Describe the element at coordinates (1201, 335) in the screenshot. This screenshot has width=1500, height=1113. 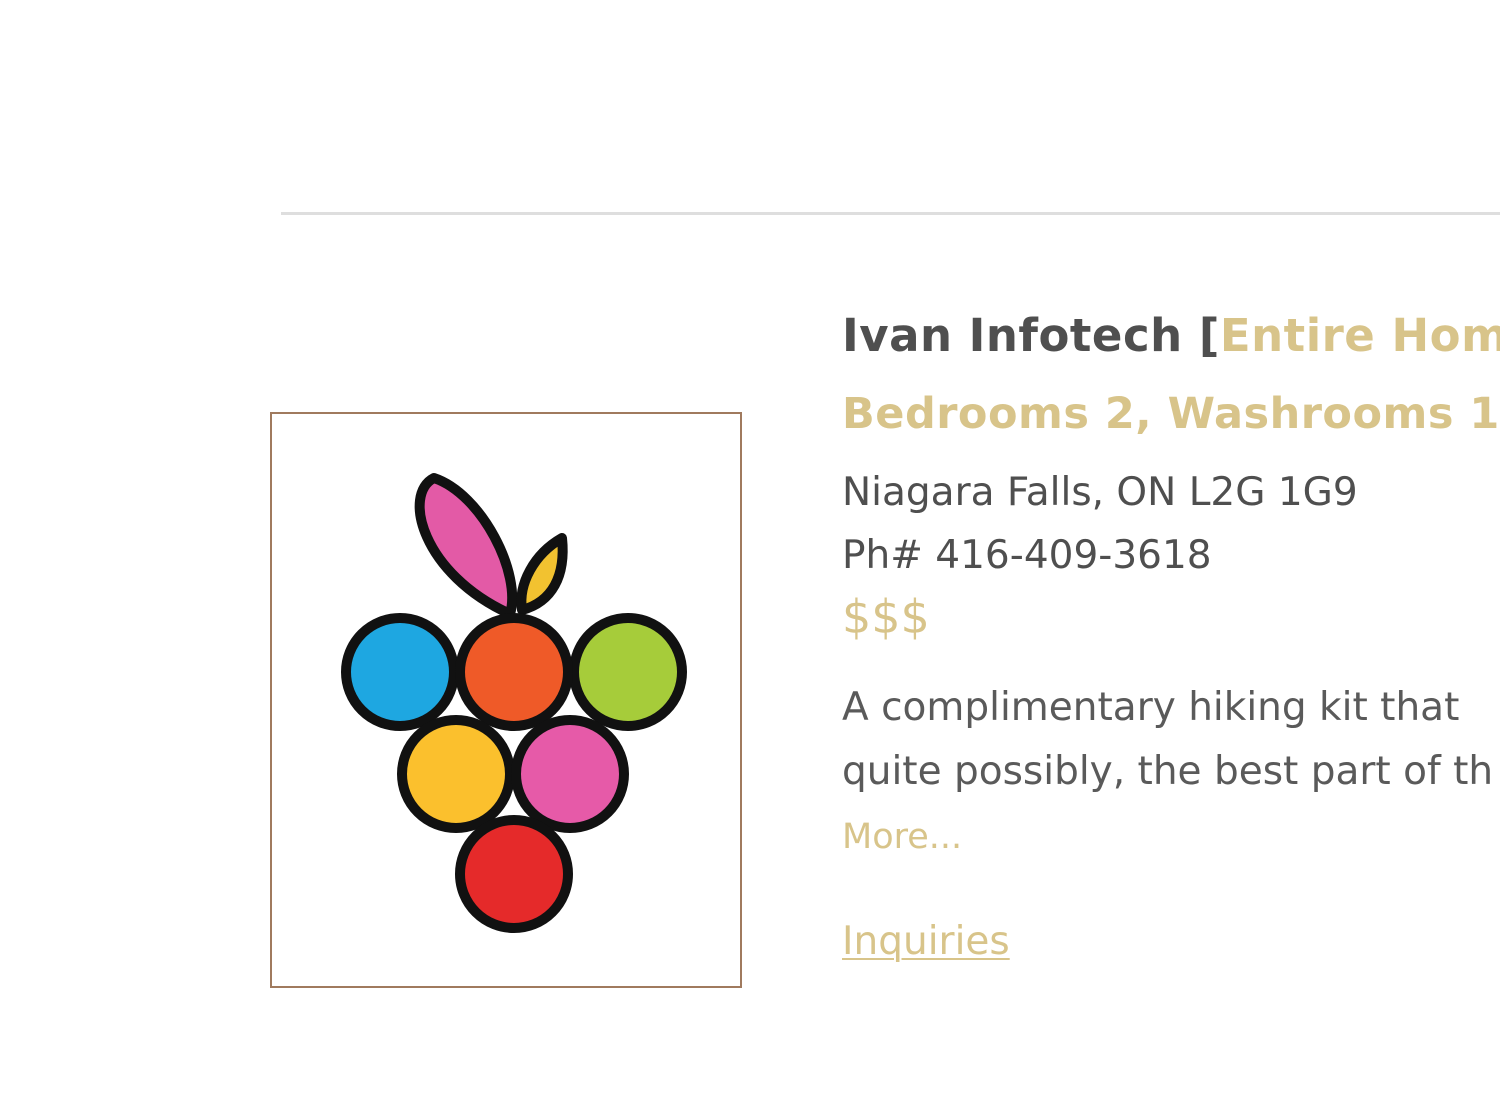
I see `bracket-open: [` at that location.